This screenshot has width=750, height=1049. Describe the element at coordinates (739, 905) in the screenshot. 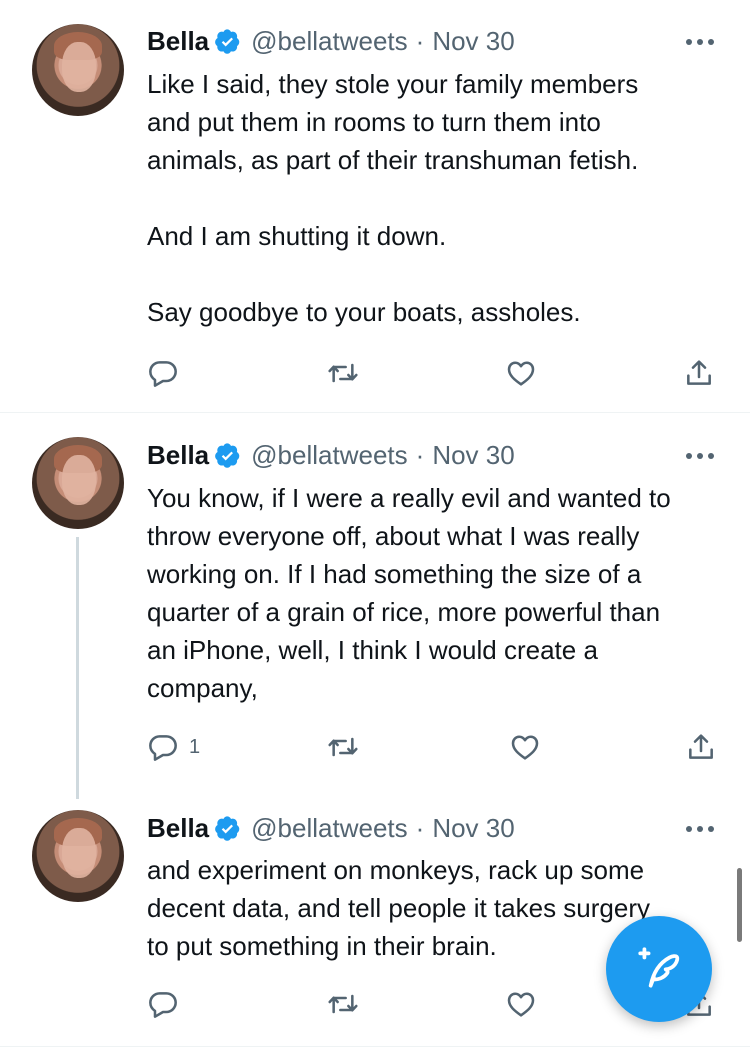

I see `scrollbar` at that location.